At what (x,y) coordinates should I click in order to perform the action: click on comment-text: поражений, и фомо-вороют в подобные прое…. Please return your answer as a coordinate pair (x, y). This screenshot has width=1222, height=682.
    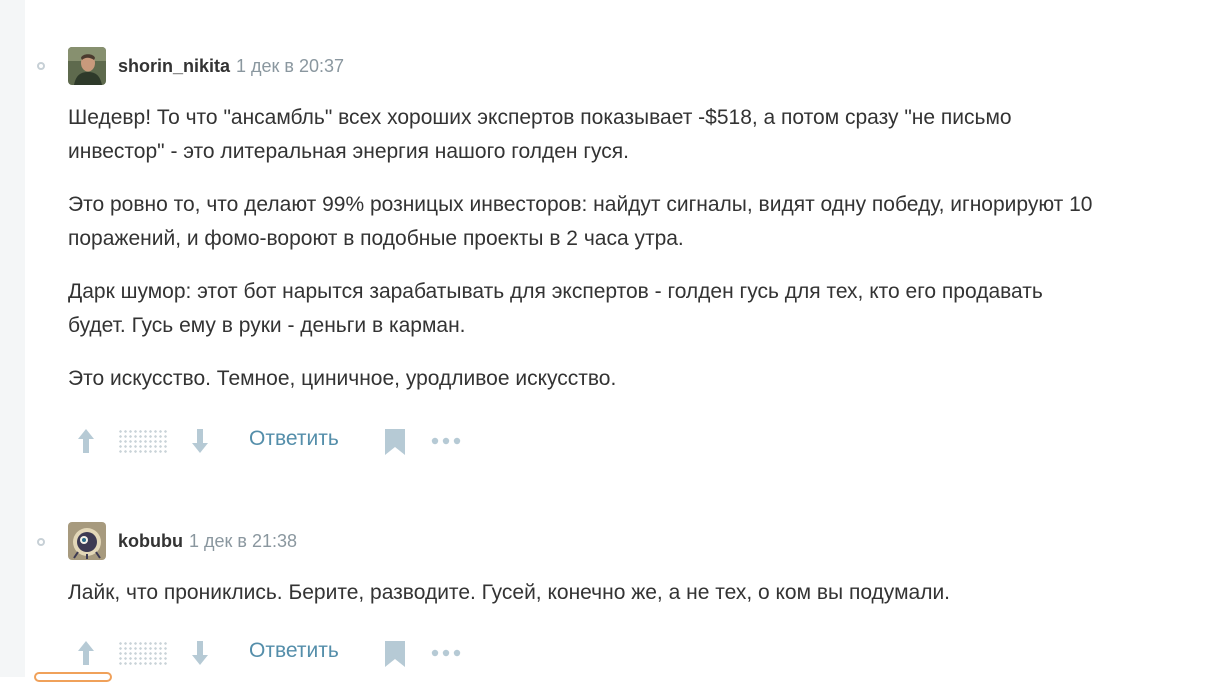
    Looking at the image, I should click on (376, 238).